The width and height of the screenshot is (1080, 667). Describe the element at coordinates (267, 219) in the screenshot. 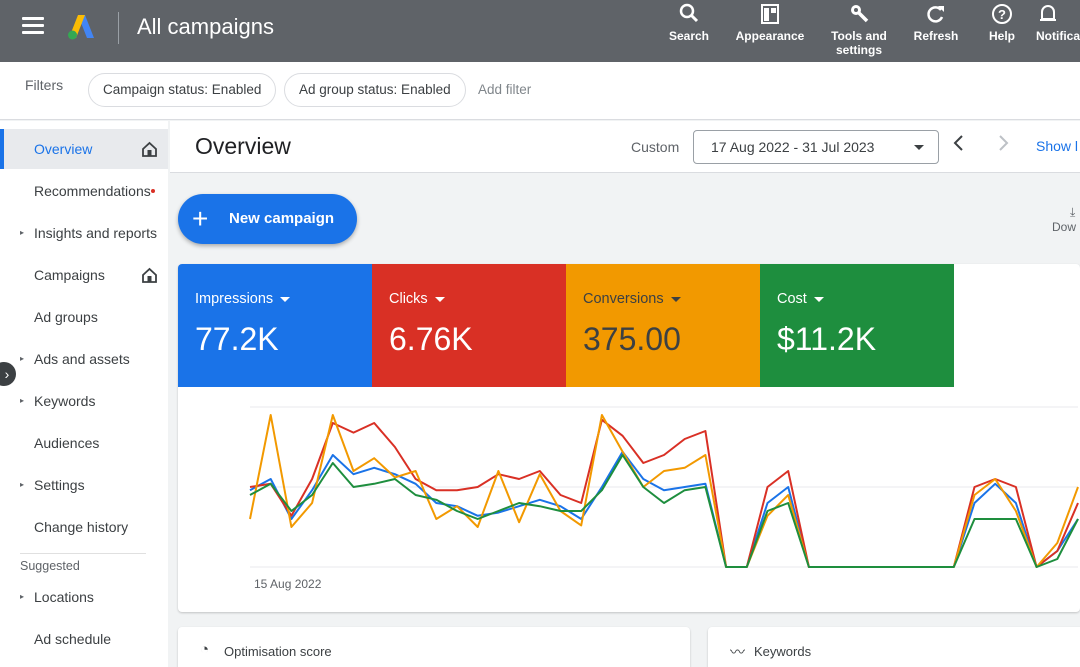

I see `new-campaign-button: + New campaign` at that location.